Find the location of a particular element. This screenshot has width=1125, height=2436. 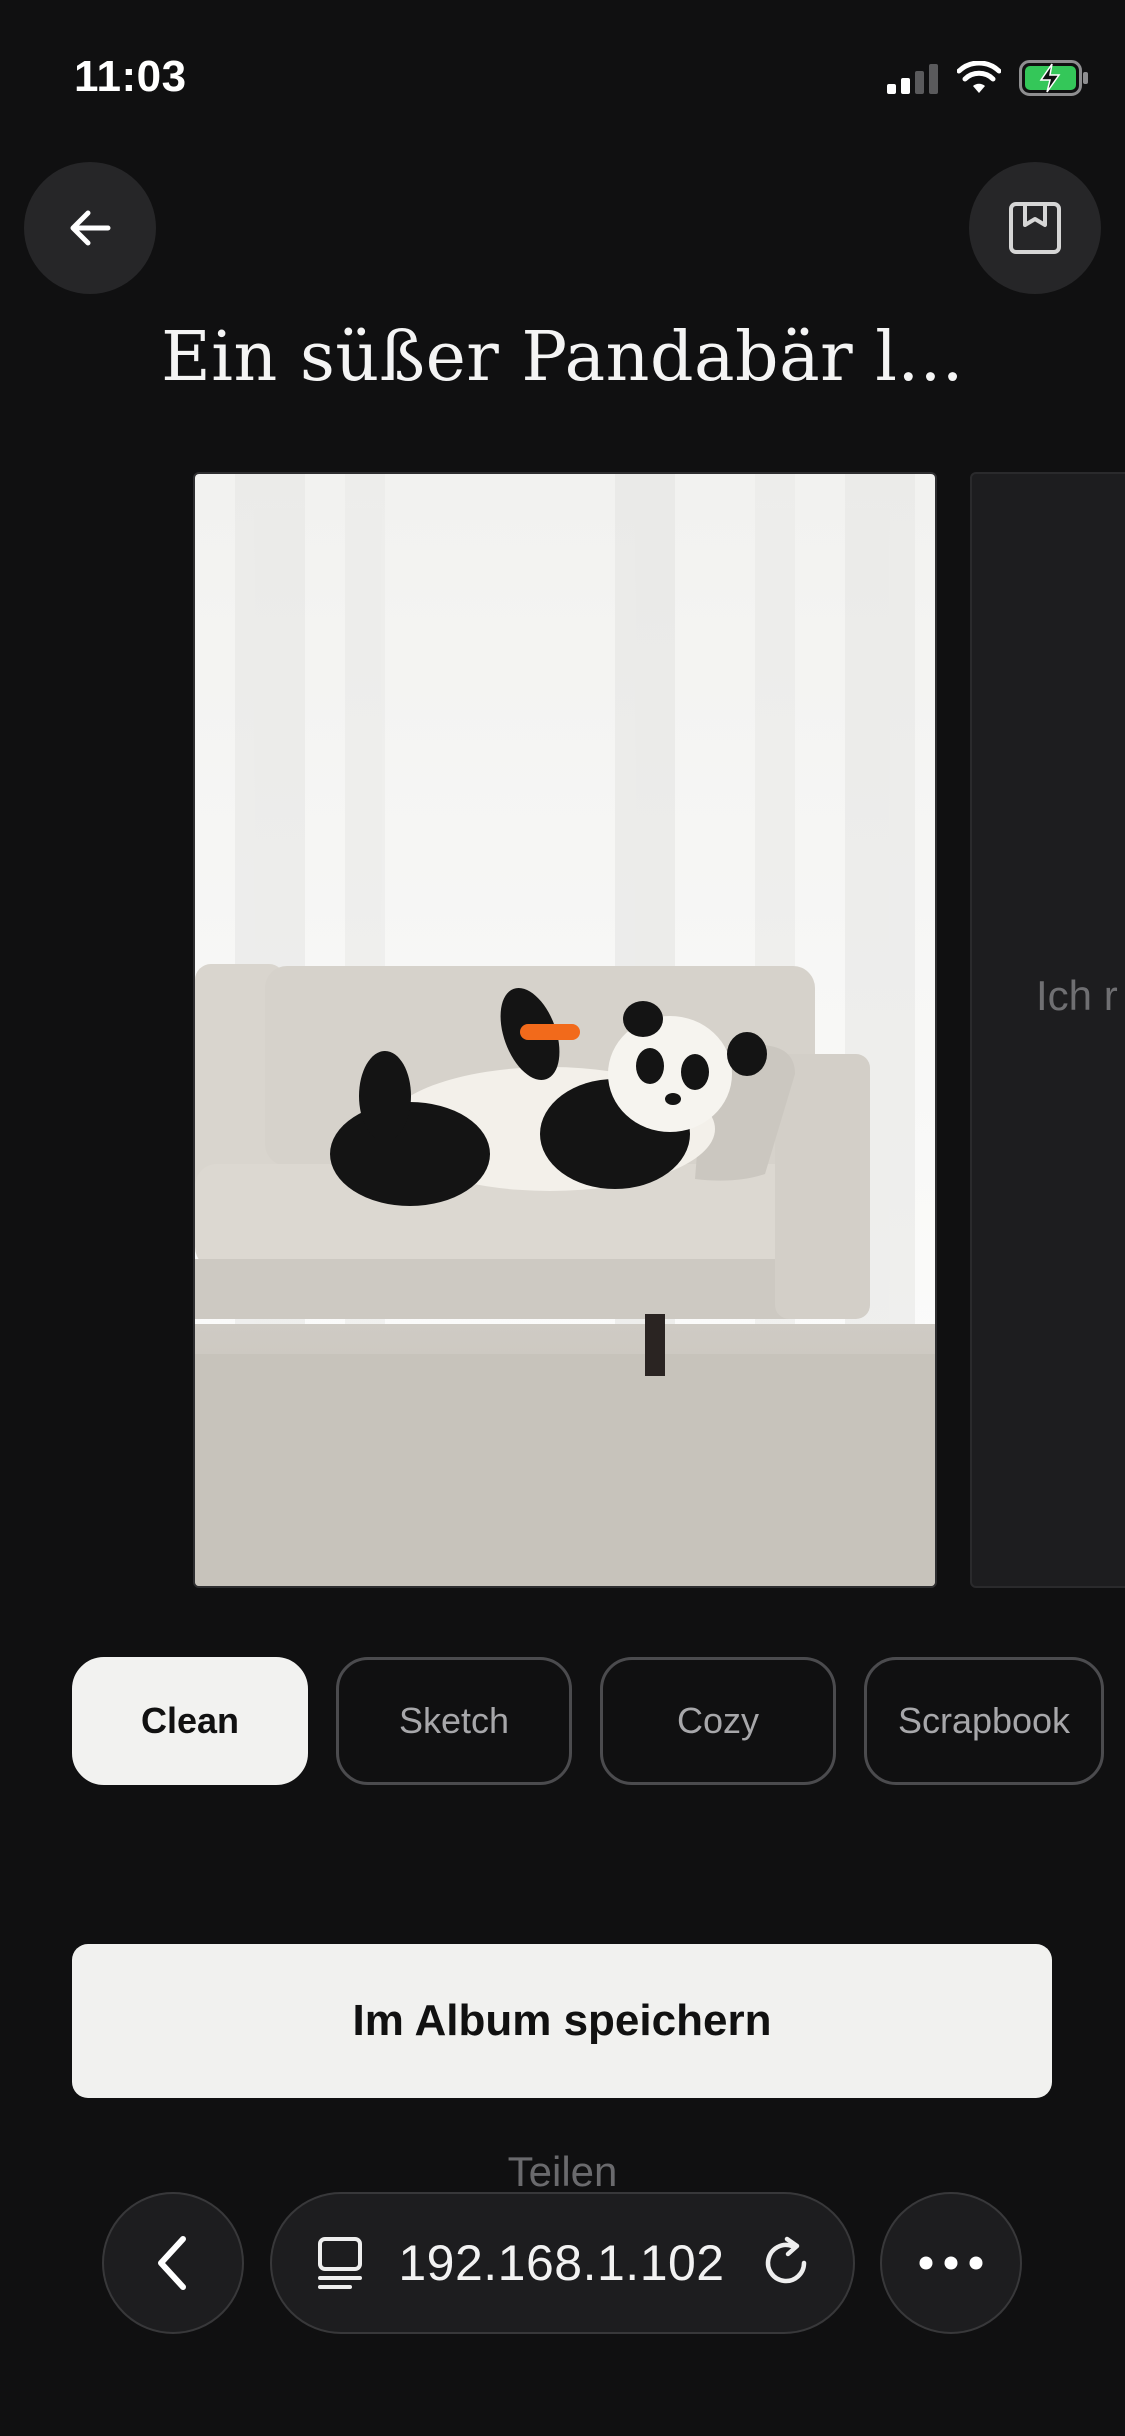

status-icons is located at coordinates (988, 78).